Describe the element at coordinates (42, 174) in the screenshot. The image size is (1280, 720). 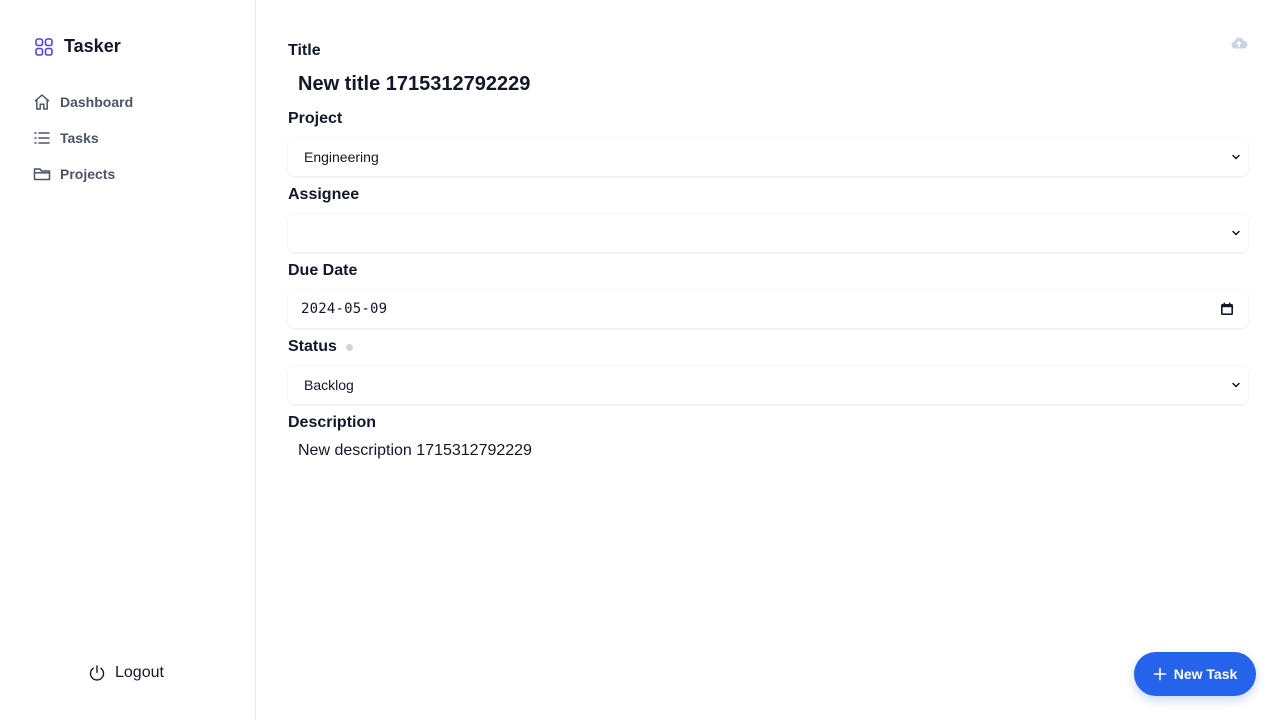
I see `folder-icon` at that location.